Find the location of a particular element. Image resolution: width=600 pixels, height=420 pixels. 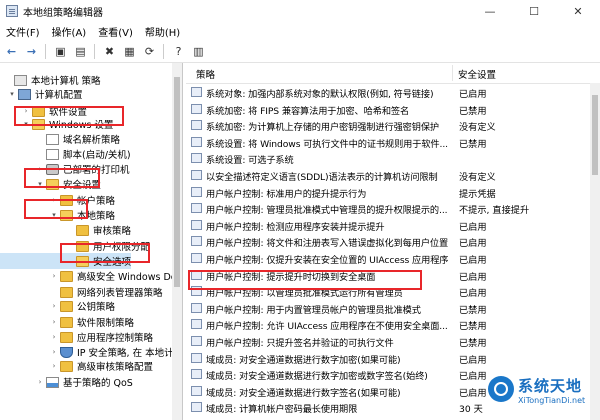

shield-icon is located at coordinates (66, 352).